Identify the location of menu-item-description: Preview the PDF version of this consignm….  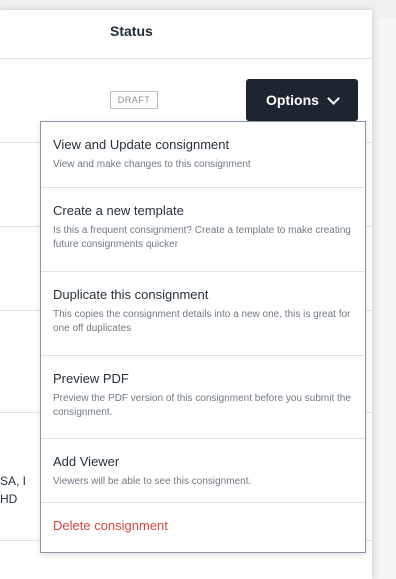
(202, 405).